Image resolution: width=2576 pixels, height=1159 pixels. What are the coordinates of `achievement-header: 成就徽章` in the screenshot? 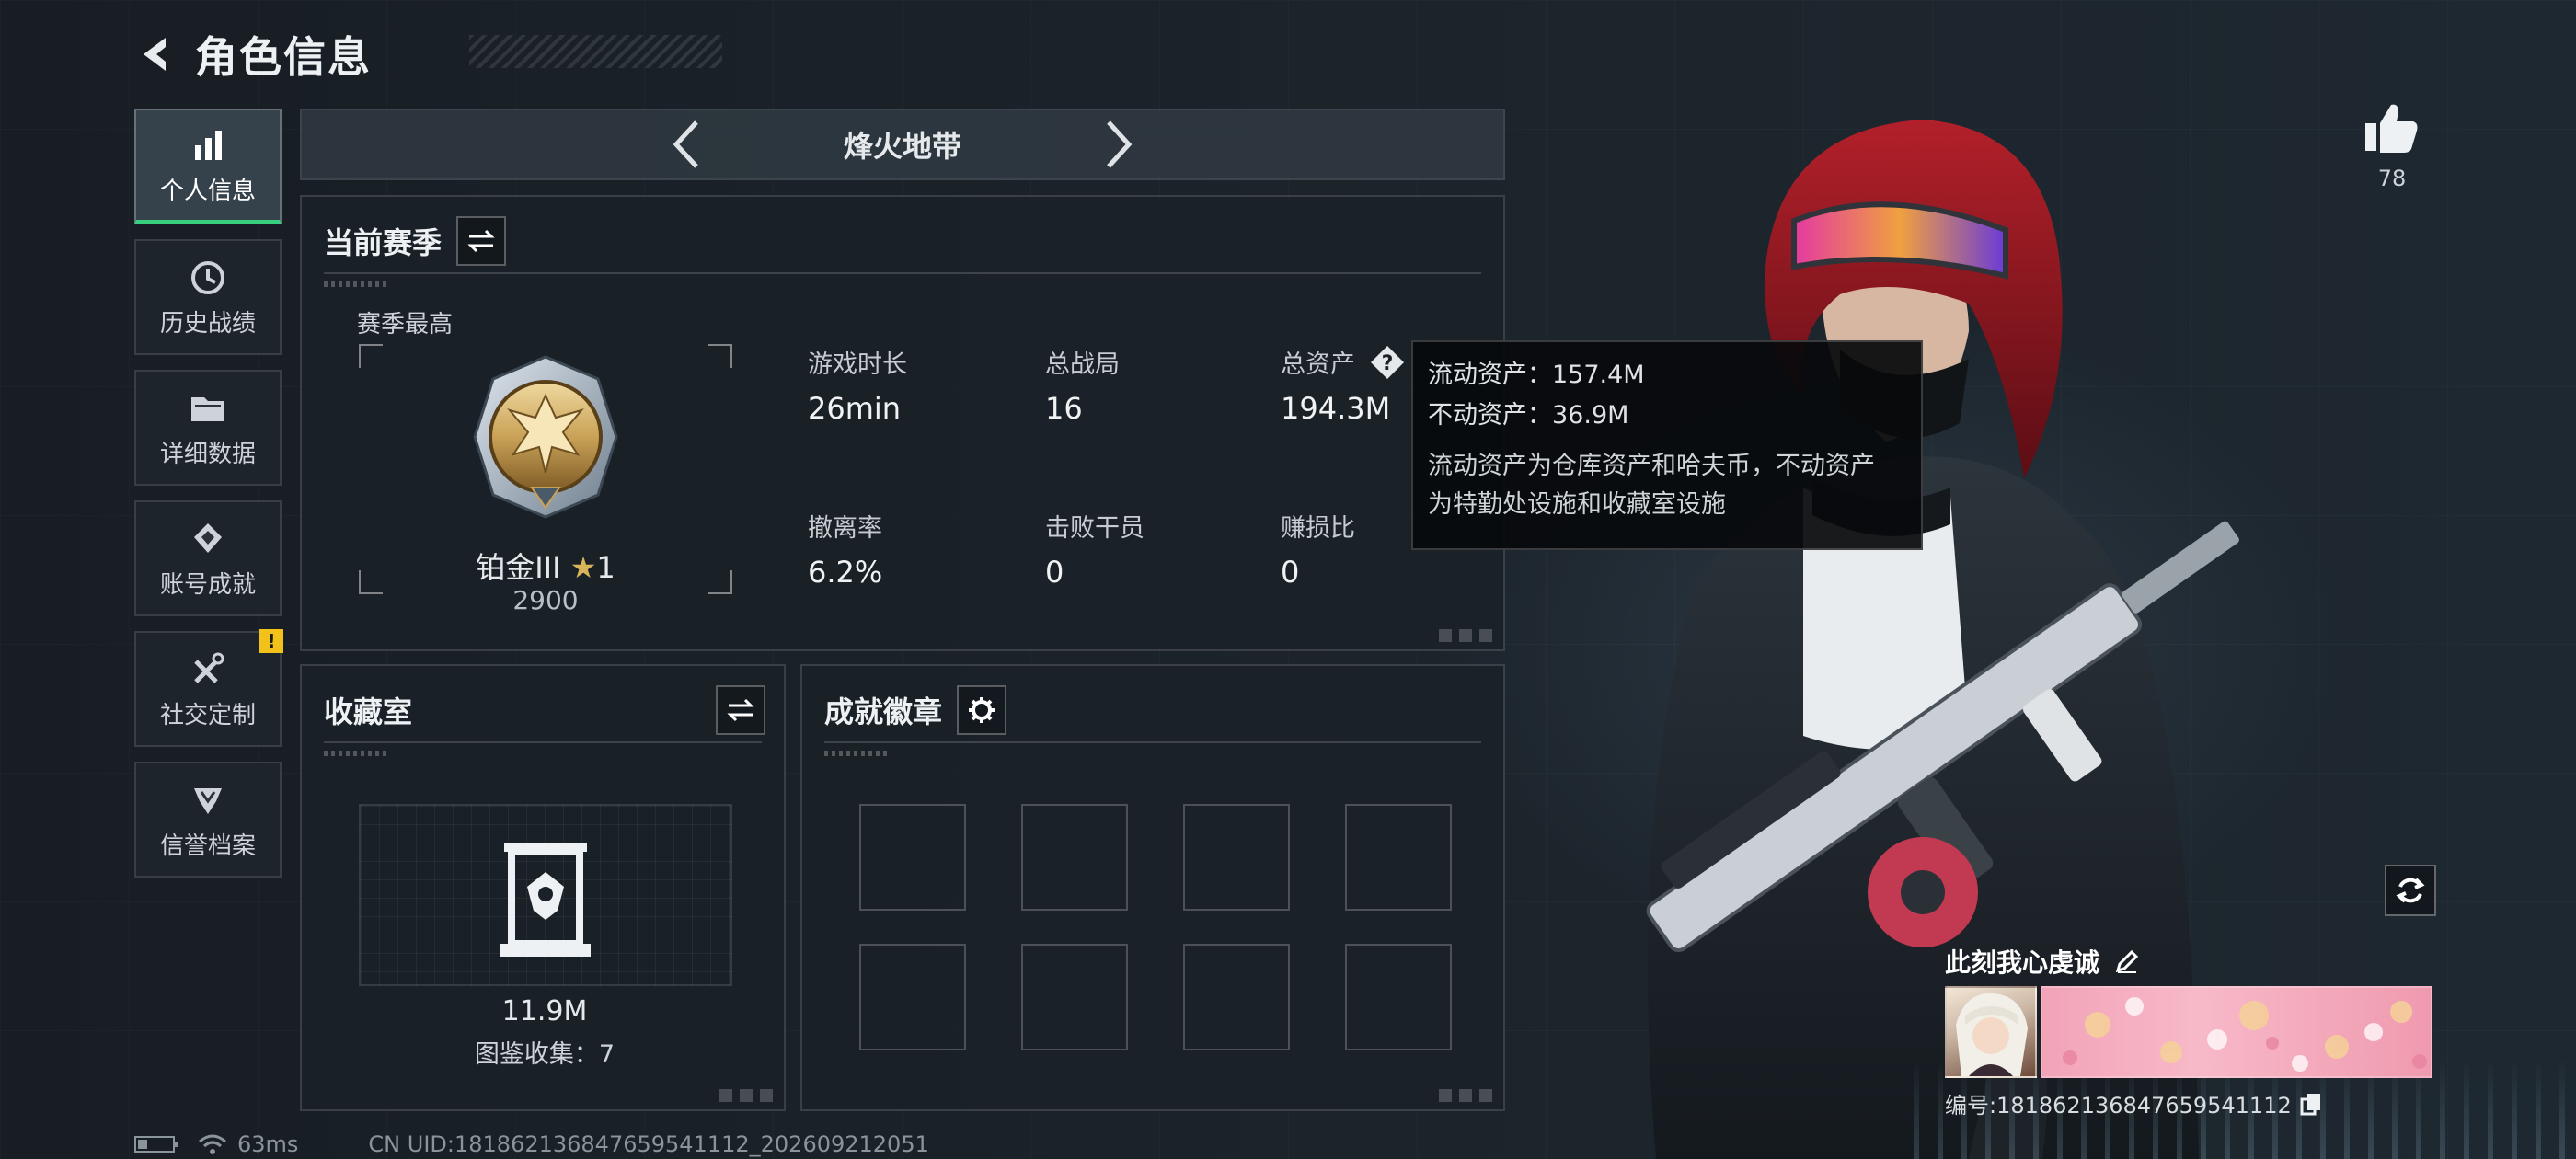 It's located at (915, 710).